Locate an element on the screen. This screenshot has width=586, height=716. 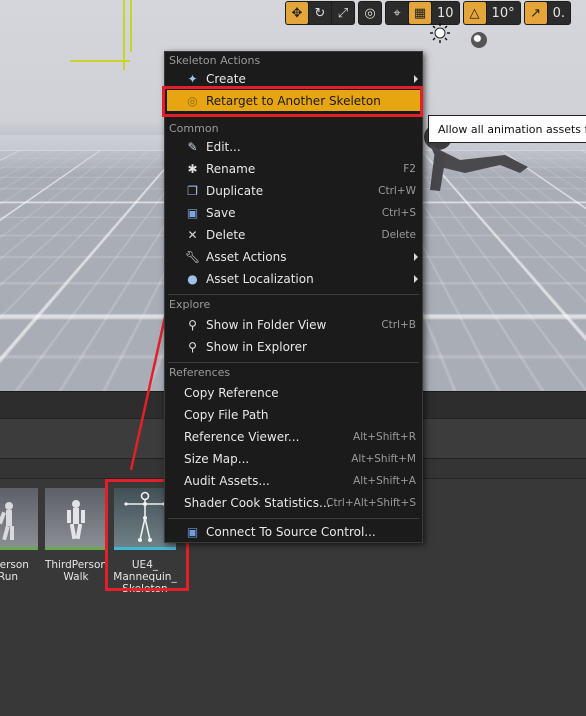
menu-item-audit-assets: Audit Assets... Alt+Shift+A is located at coordinates (293, 480).